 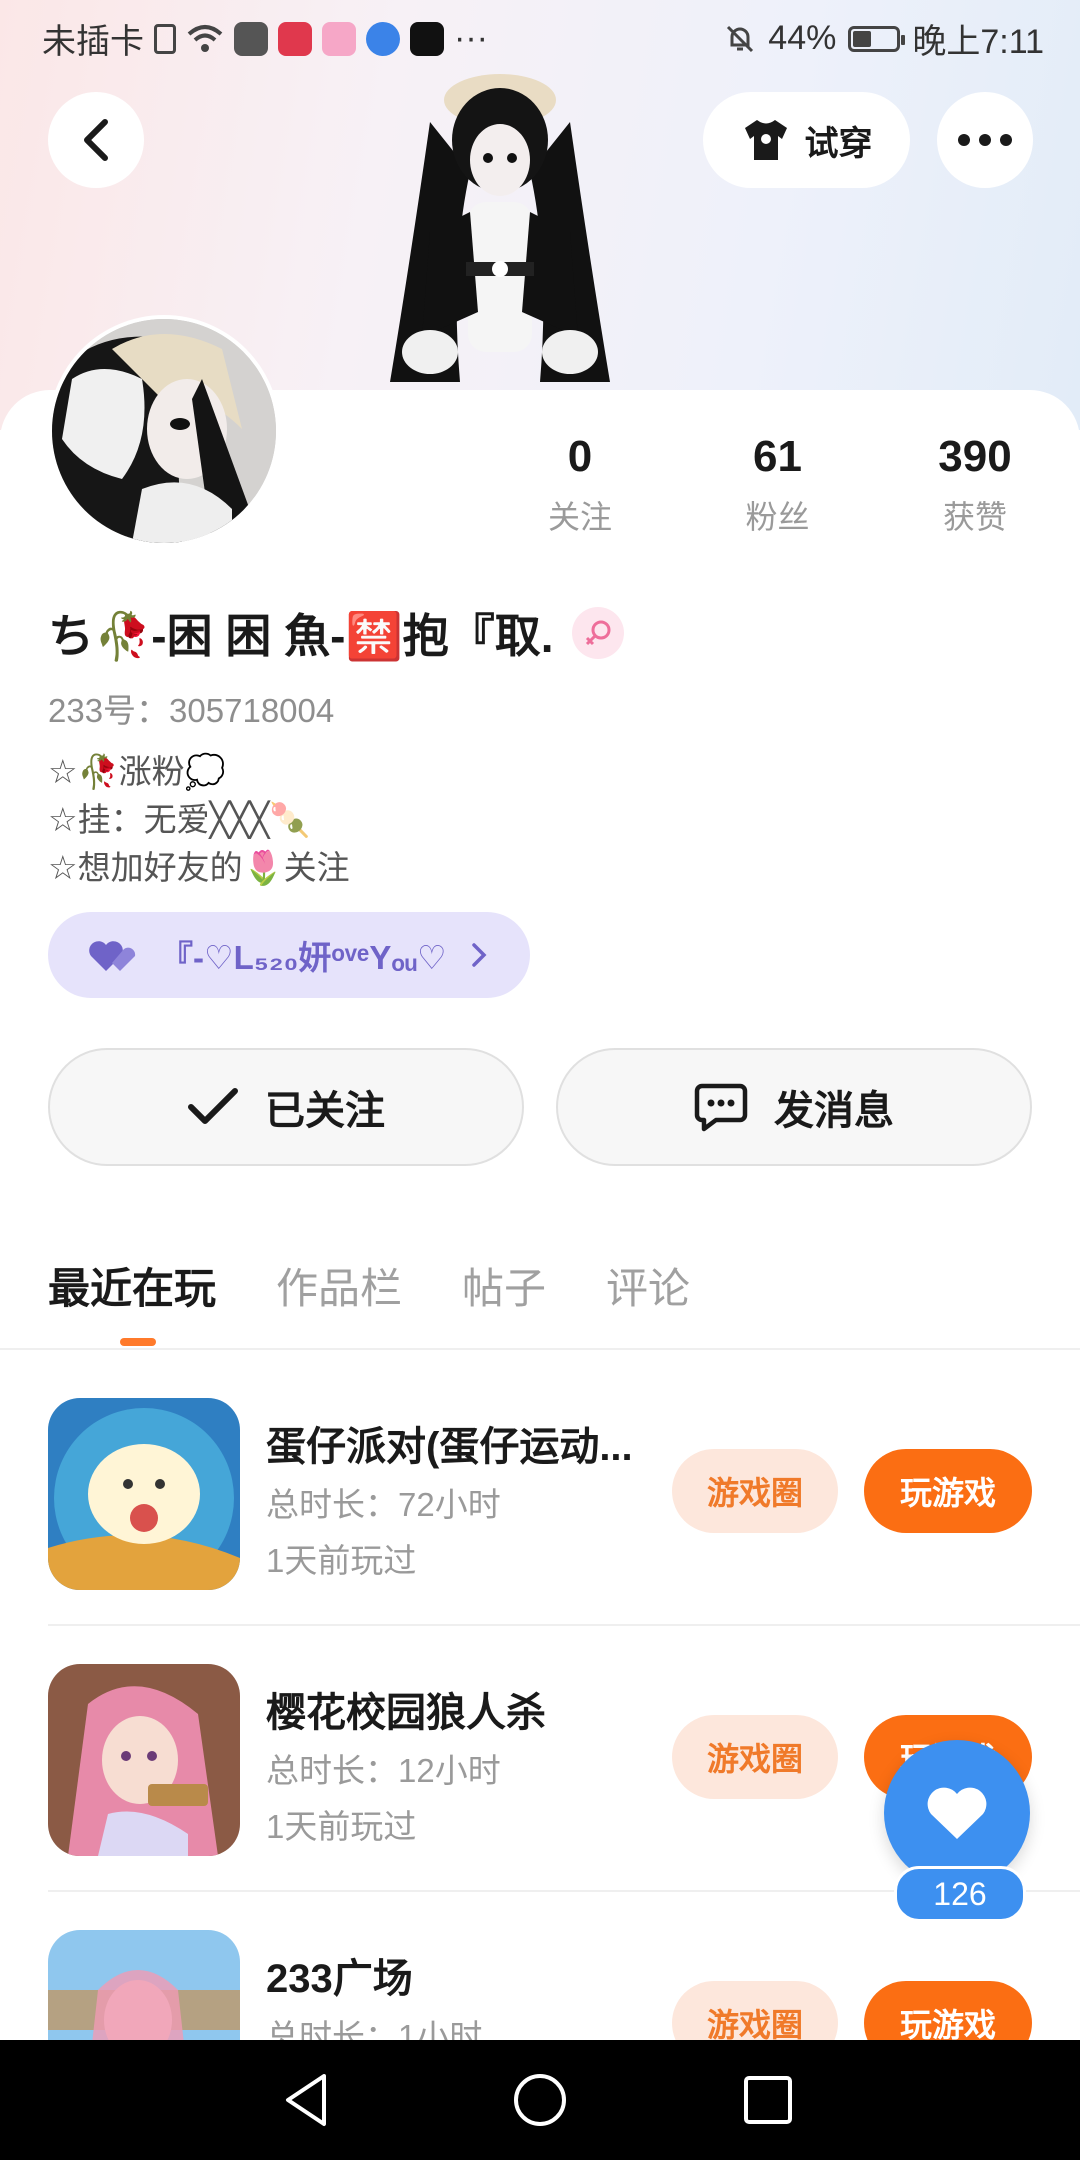 I want to click on stat-likes: 390 获赞, so click(x=975, y=485).